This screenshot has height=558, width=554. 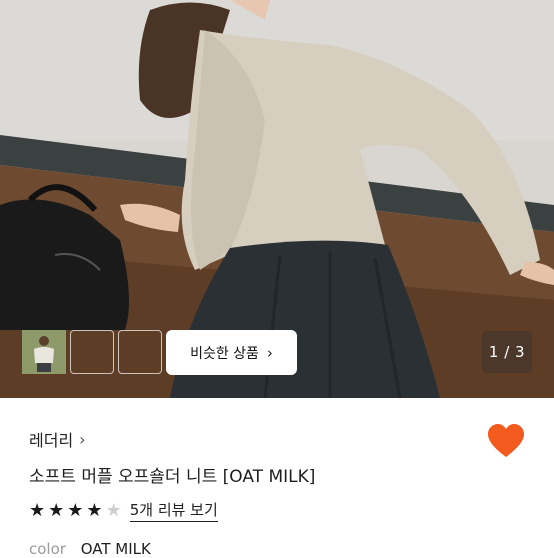 I want to click on thumbnail-strip, so click(x=92, y=352).